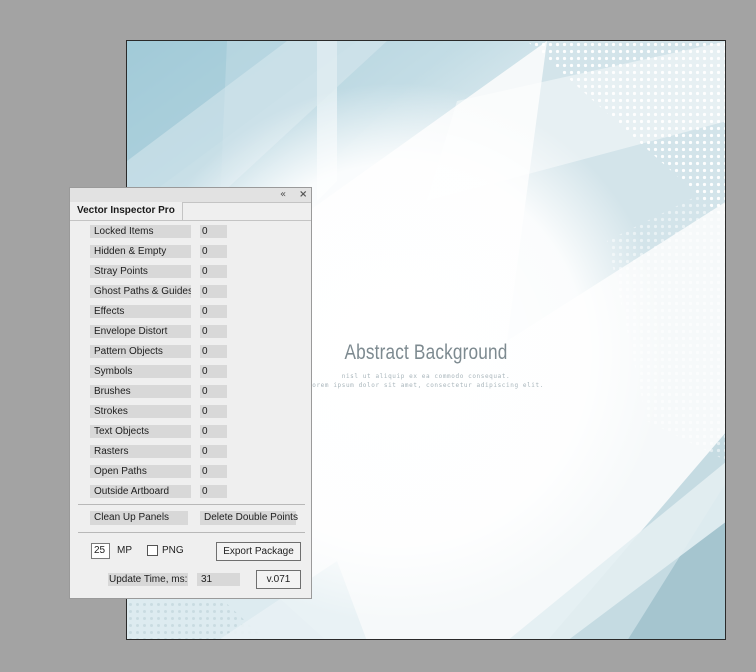 Image resolution: width=756 pixels, height=672 pixels. Describe the element at coordinates (140, 311) in the screenshot. I see `stat-label: Effects` at that location.